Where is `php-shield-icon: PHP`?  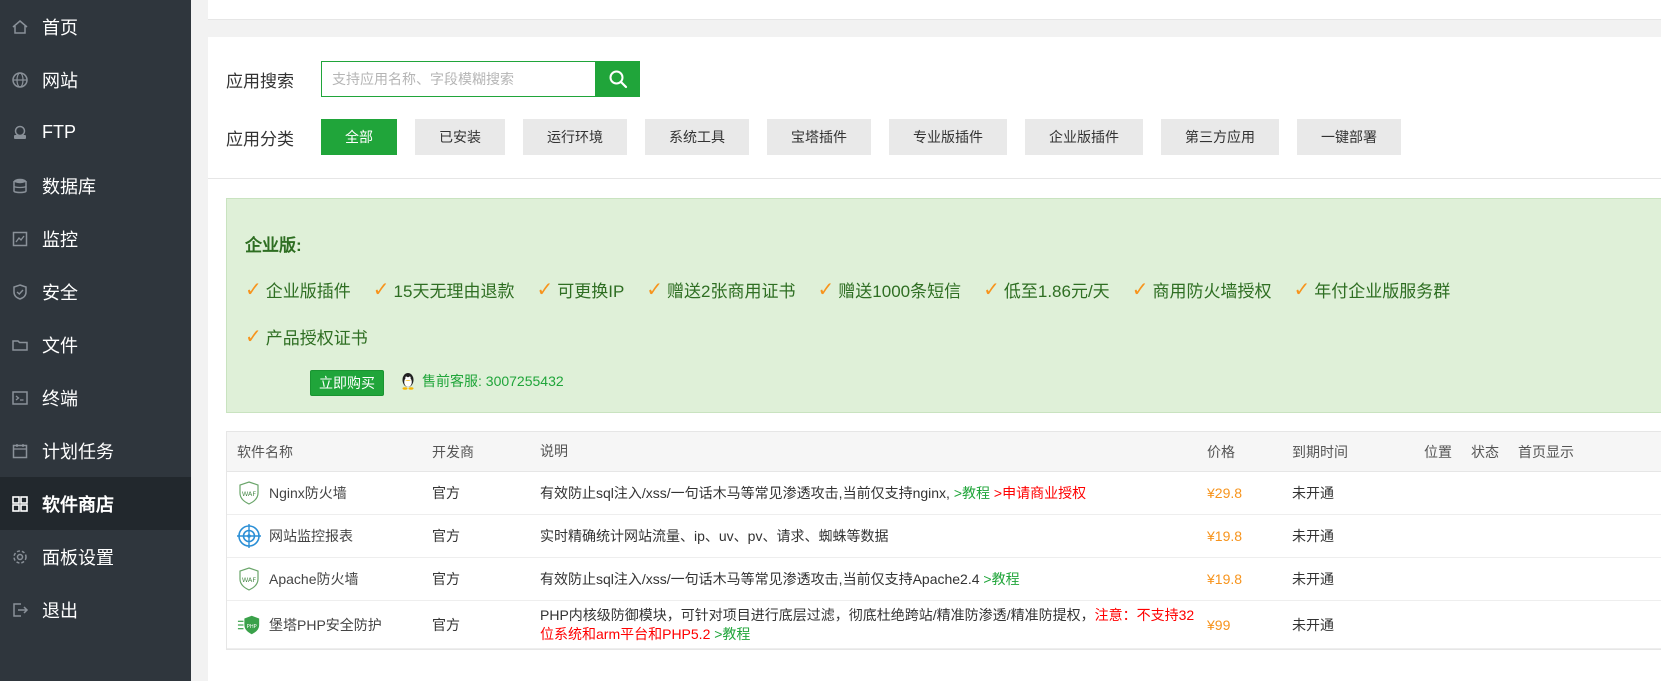 php-shield-icon: PHP is located at coordinates (249, 625).